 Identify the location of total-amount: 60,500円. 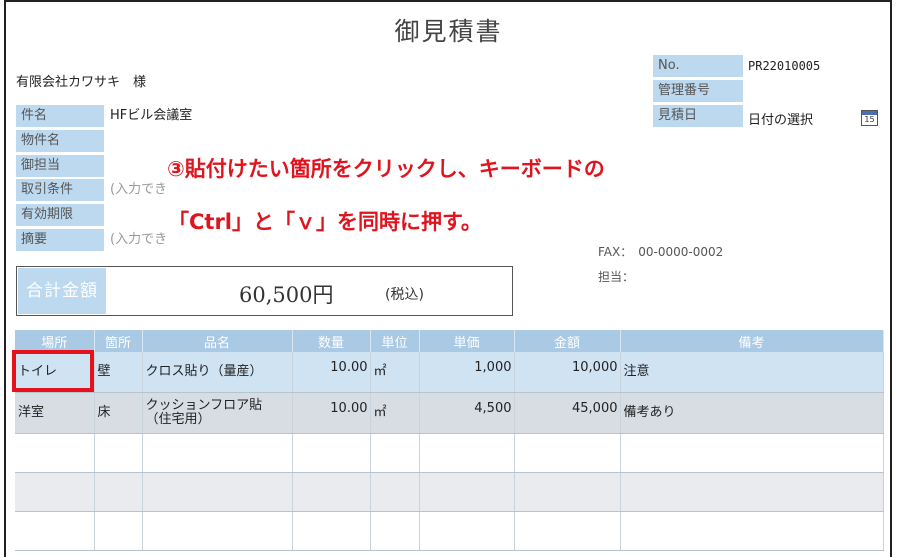
(286, 295).